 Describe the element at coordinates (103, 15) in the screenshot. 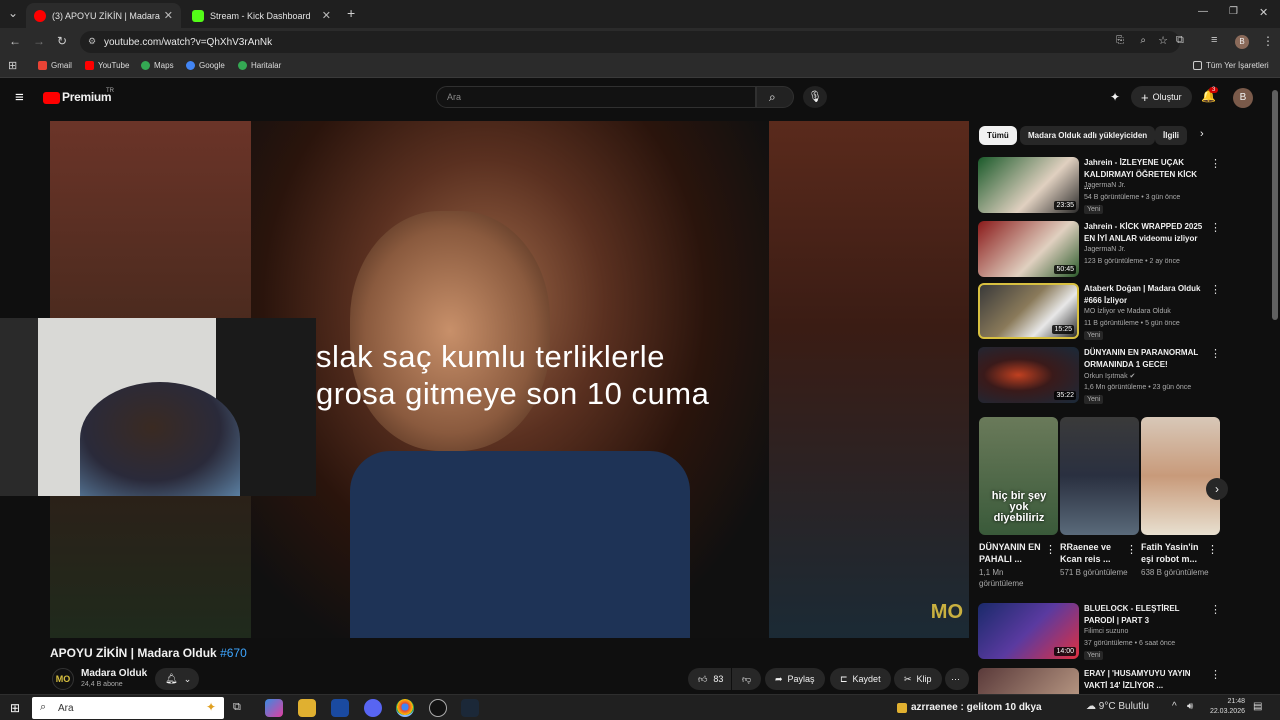

I see `tab-youtube: (3) APOYU ZİKİN | Madara Oldu ✕` at that location.